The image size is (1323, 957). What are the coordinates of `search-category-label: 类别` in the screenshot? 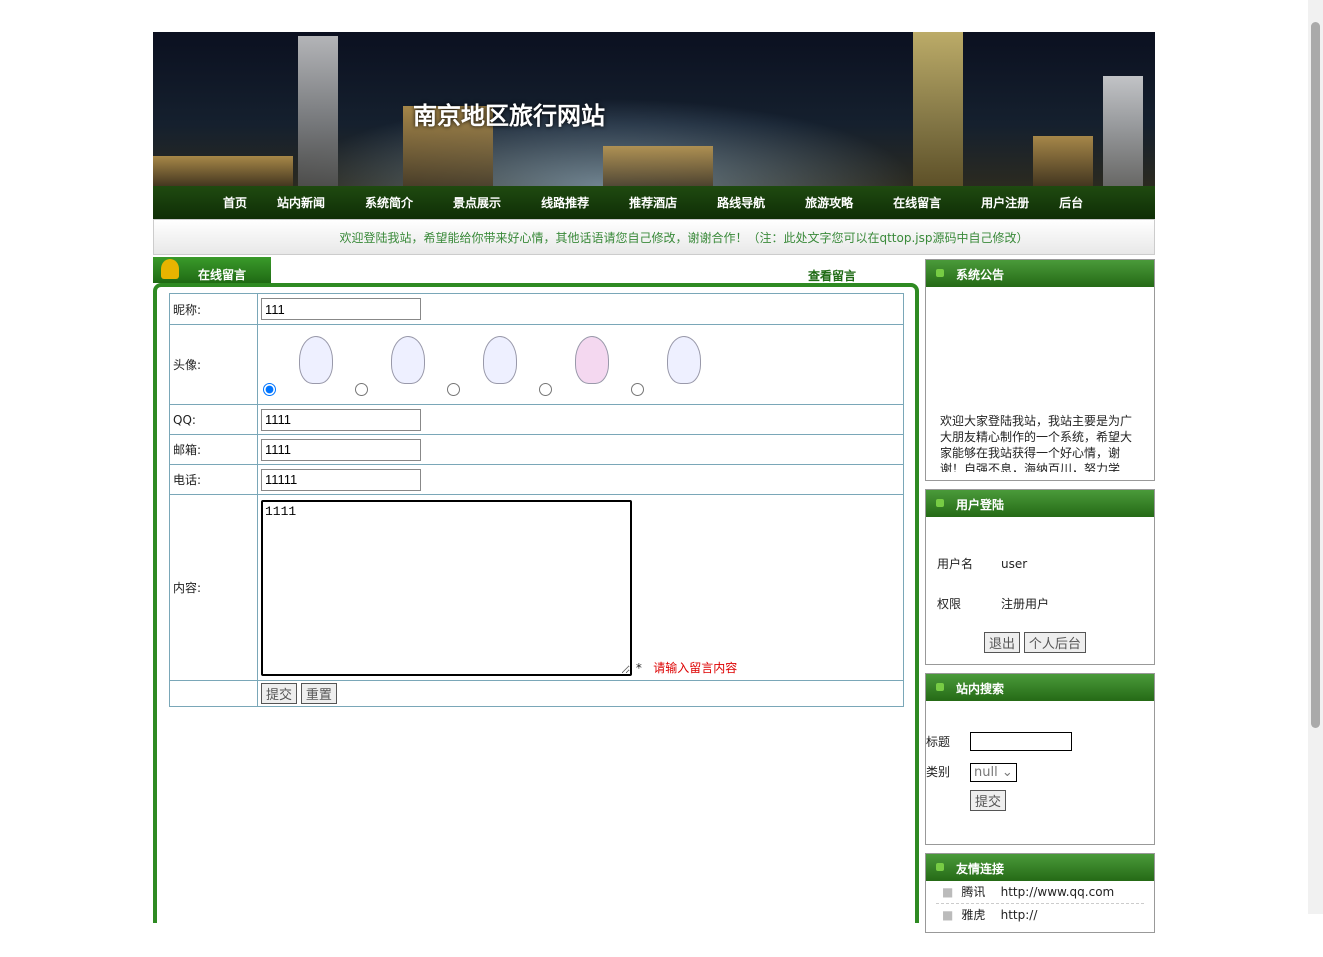 It's located at (938, 772).